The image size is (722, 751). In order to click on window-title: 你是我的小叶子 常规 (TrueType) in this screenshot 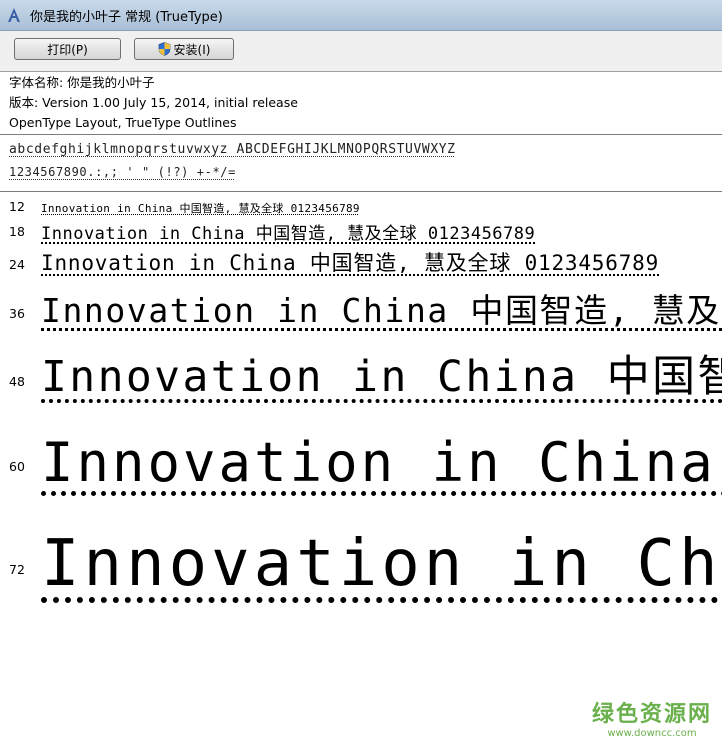, I will do `click(126, 15)`.